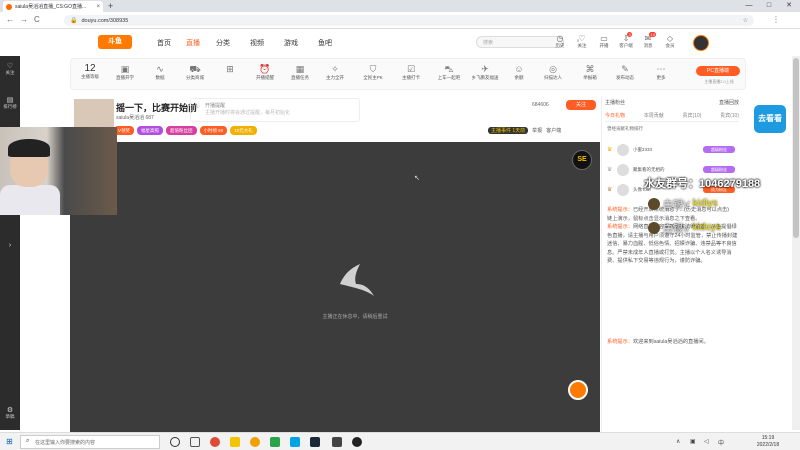  I want to click on rank-name: 聚集看的无相的, so click(649, 169).